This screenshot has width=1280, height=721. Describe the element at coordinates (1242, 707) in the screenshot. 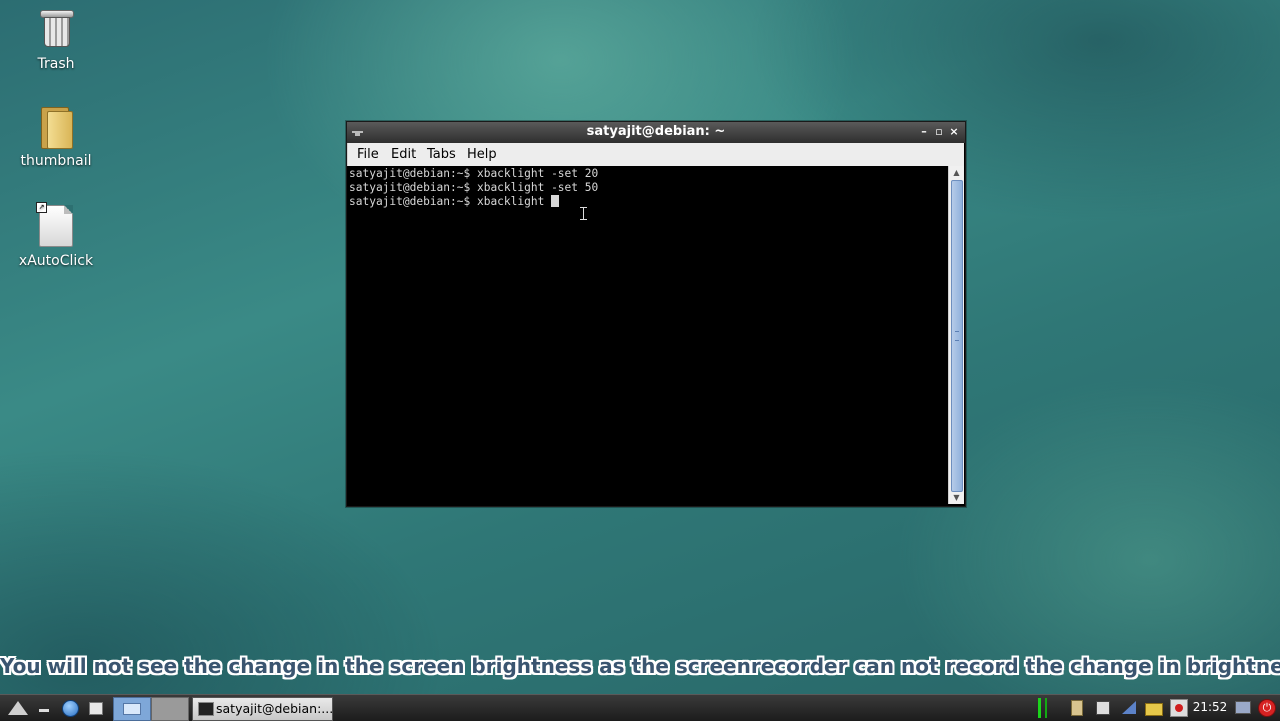

I see `screen-lock-icon` at that location.